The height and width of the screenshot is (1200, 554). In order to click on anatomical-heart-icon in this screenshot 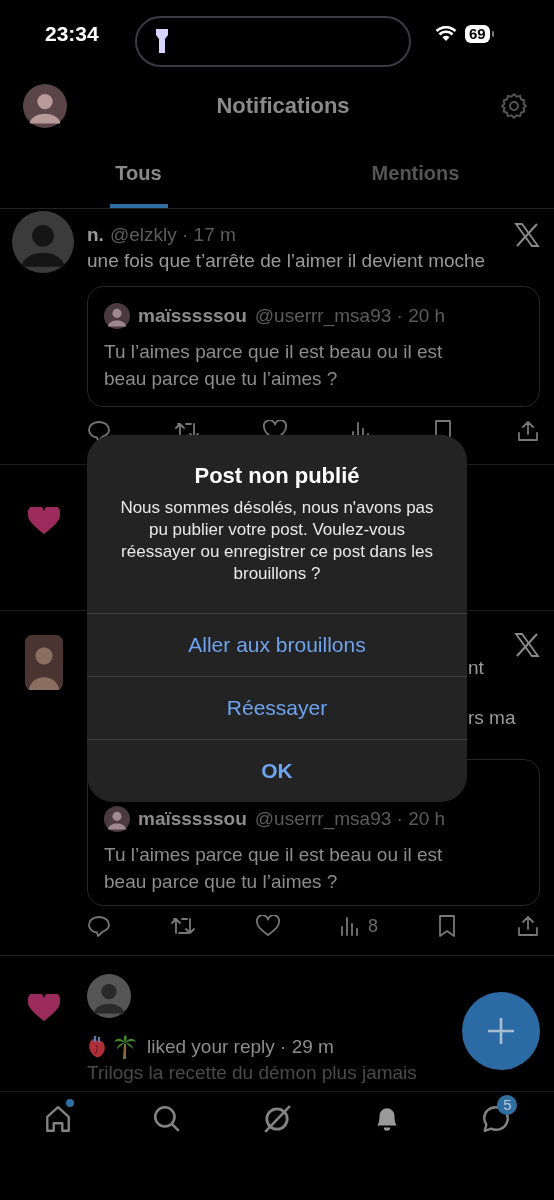, I will do `click(97, 1047)`.